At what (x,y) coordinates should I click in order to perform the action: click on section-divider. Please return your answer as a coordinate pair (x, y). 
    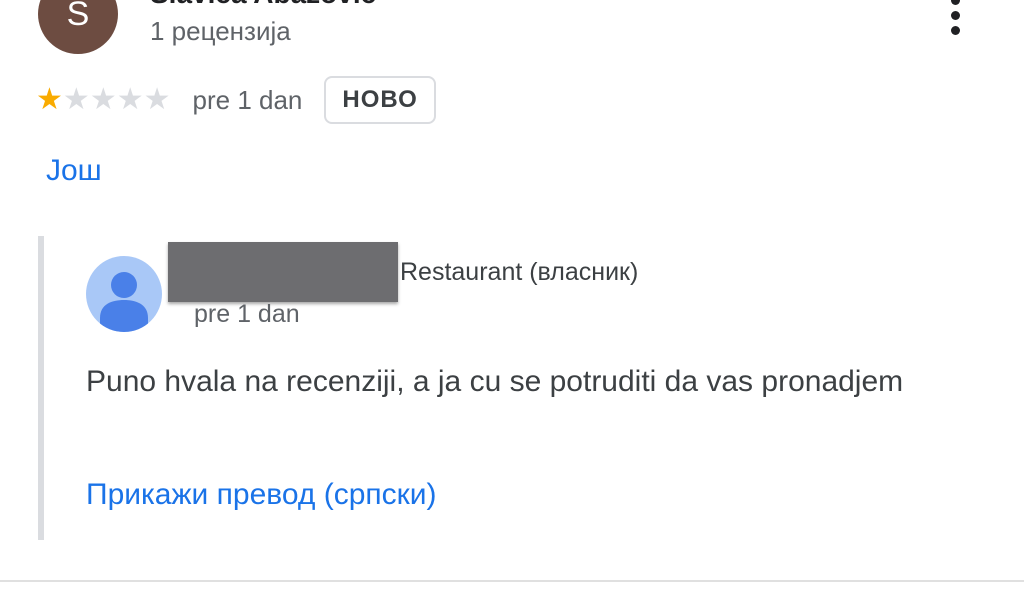
    Looking at the image, I should click on (512, 581).